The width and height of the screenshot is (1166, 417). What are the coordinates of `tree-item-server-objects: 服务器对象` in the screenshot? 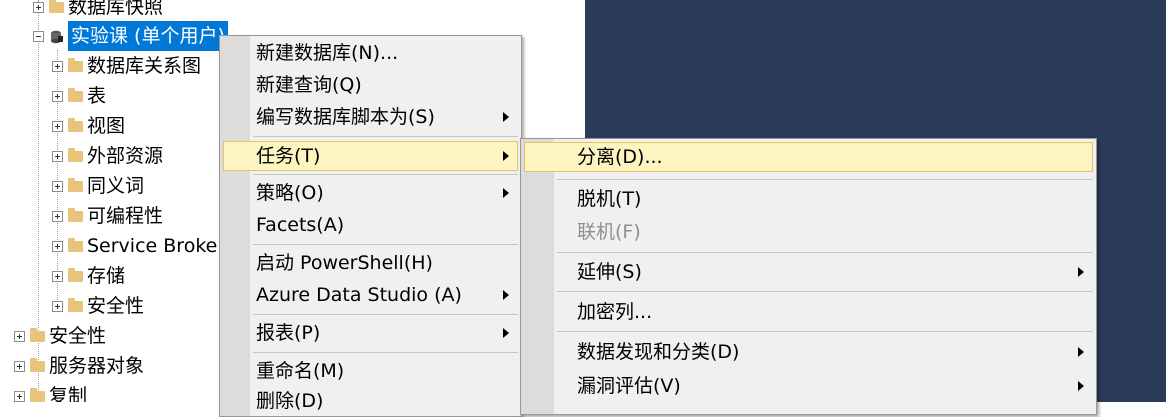 It's located at (79, 366).